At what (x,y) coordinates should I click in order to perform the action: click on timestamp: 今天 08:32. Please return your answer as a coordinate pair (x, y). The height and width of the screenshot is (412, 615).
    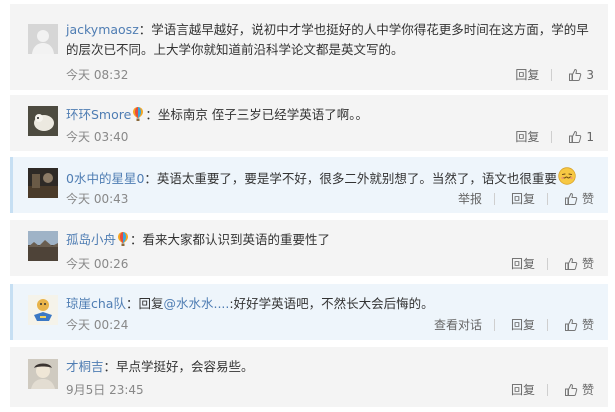
    Looking at the image, I should click on (97, 75).